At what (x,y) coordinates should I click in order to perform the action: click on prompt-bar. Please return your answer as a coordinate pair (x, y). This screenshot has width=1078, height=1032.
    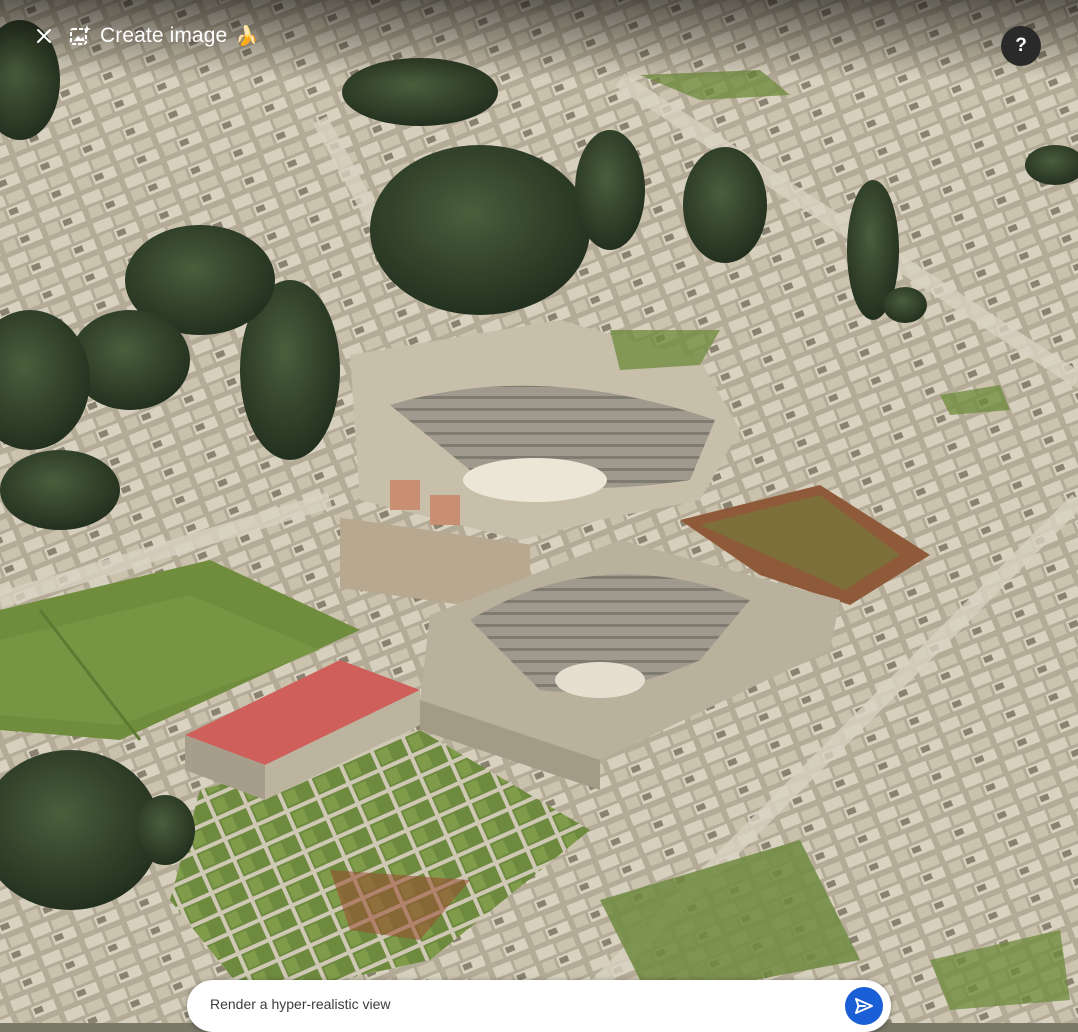
    Looking at the image, I should click on (539, 1006).